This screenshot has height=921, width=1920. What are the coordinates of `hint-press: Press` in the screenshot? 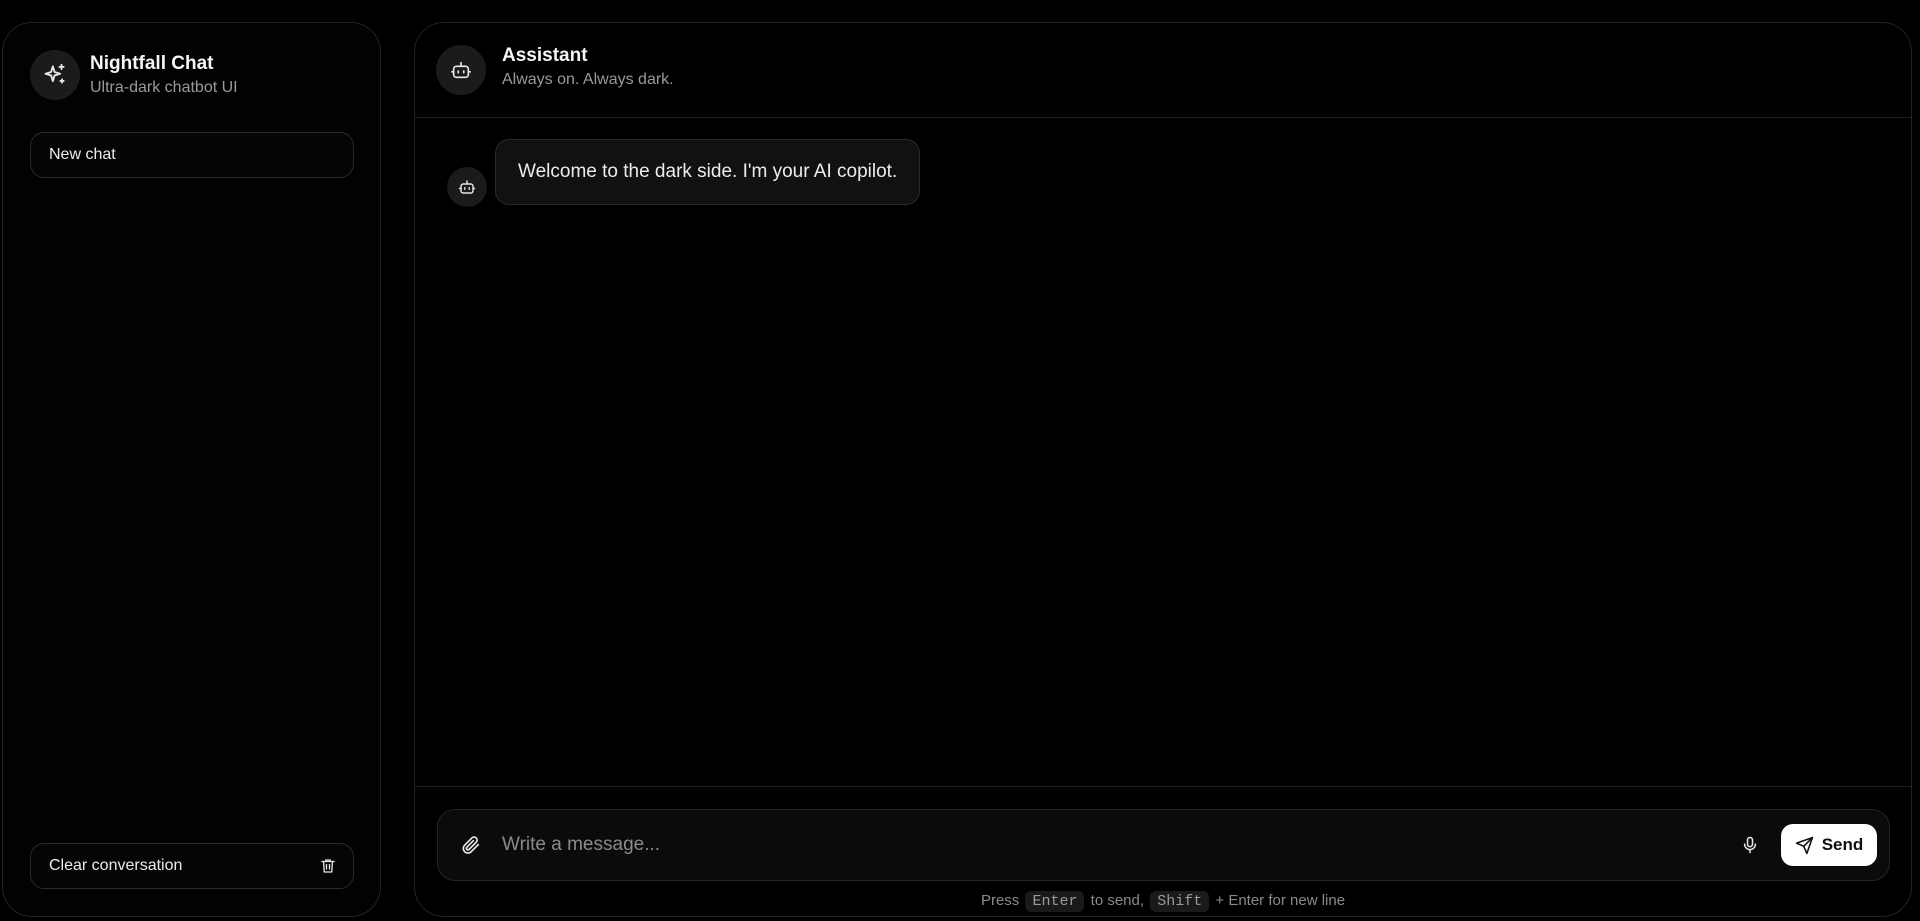 It's located at (1000, 900).